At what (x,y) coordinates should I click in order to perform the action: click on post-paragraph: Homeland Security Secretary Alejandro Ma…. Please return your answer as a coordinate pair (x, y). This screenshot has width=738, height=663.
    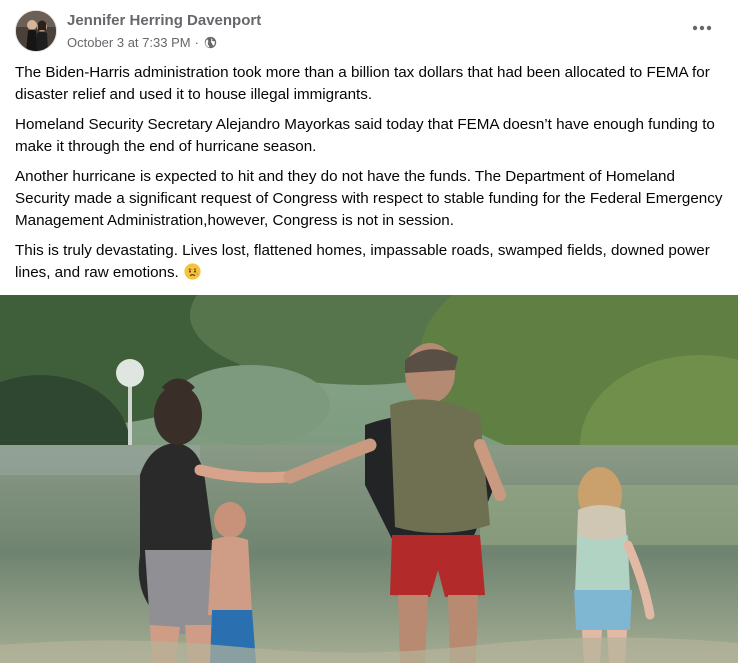
    Looking at the image, I should click on (365, 135).